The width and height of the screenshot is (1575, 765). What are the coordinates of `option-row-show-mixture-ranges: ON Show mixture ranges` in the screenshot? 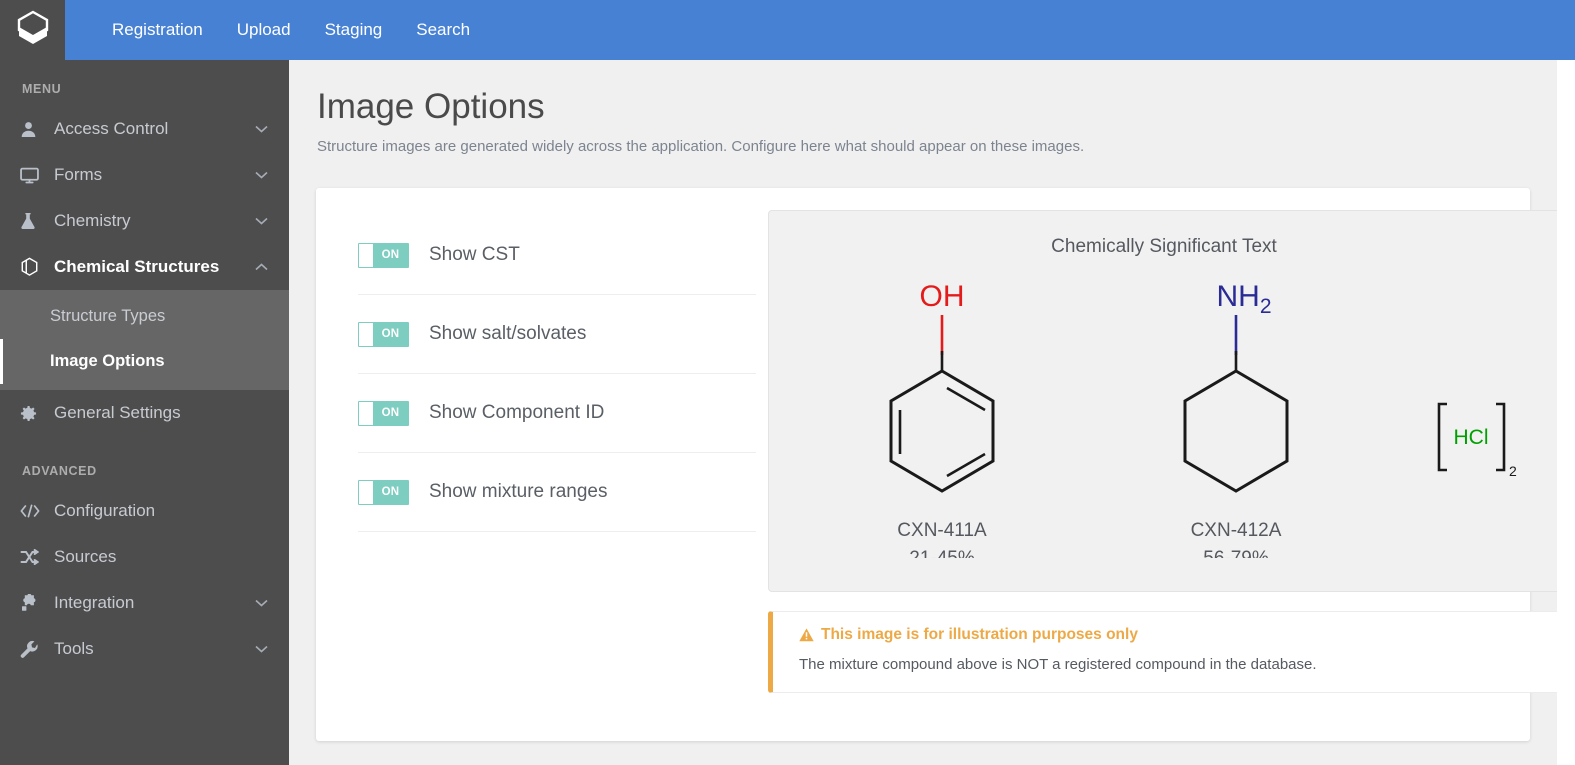 It's located at (557, 492).